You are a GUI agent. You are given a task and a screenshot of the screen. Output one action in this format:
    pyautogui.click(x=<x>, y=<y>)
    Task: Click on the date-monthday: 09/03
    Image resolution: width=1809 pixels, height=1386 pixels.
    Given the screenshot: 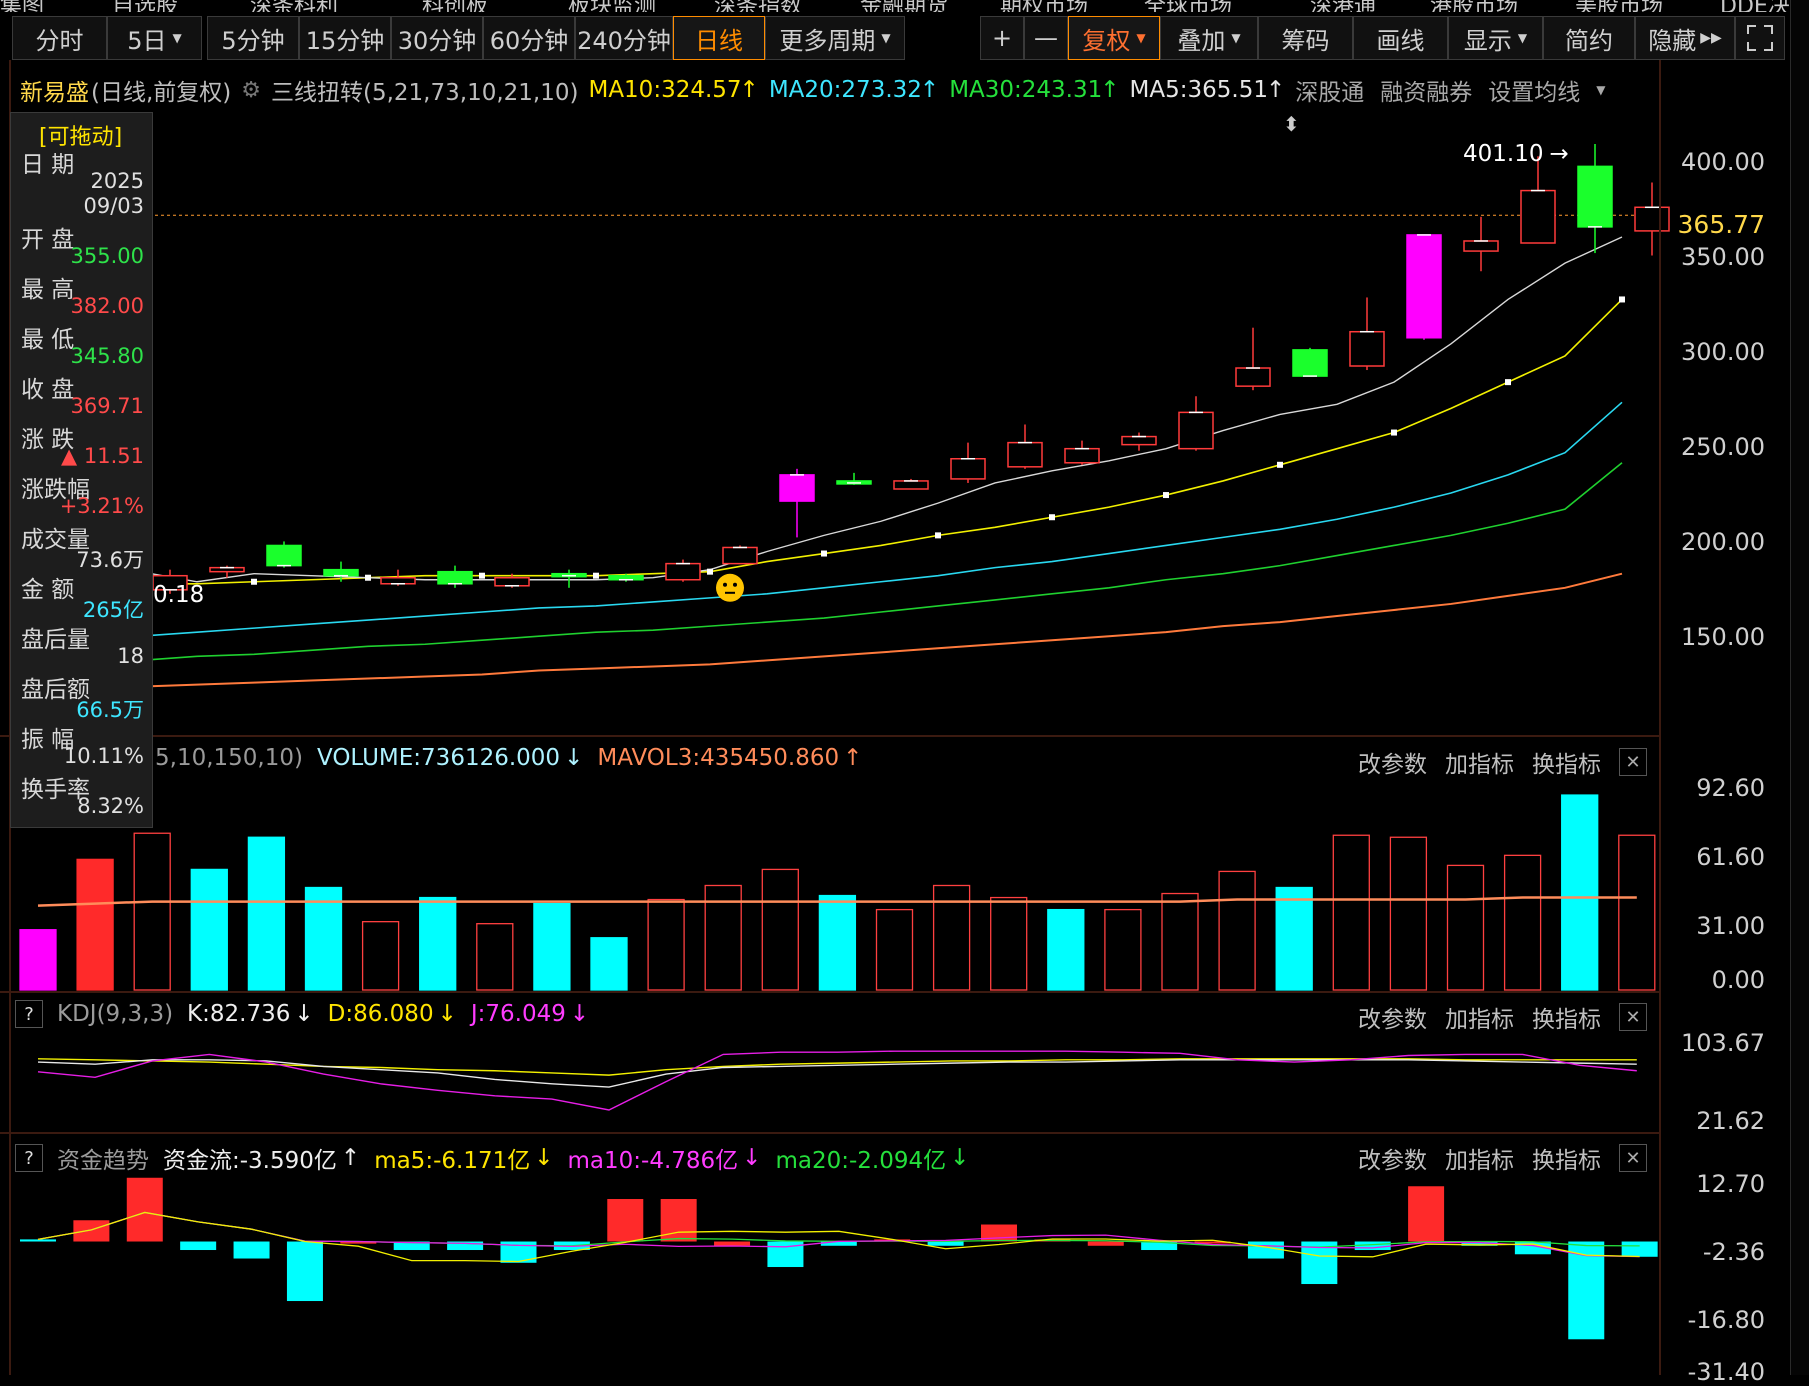 What is the action you would take?
    pyautogui.click(x=113, y=206)
    